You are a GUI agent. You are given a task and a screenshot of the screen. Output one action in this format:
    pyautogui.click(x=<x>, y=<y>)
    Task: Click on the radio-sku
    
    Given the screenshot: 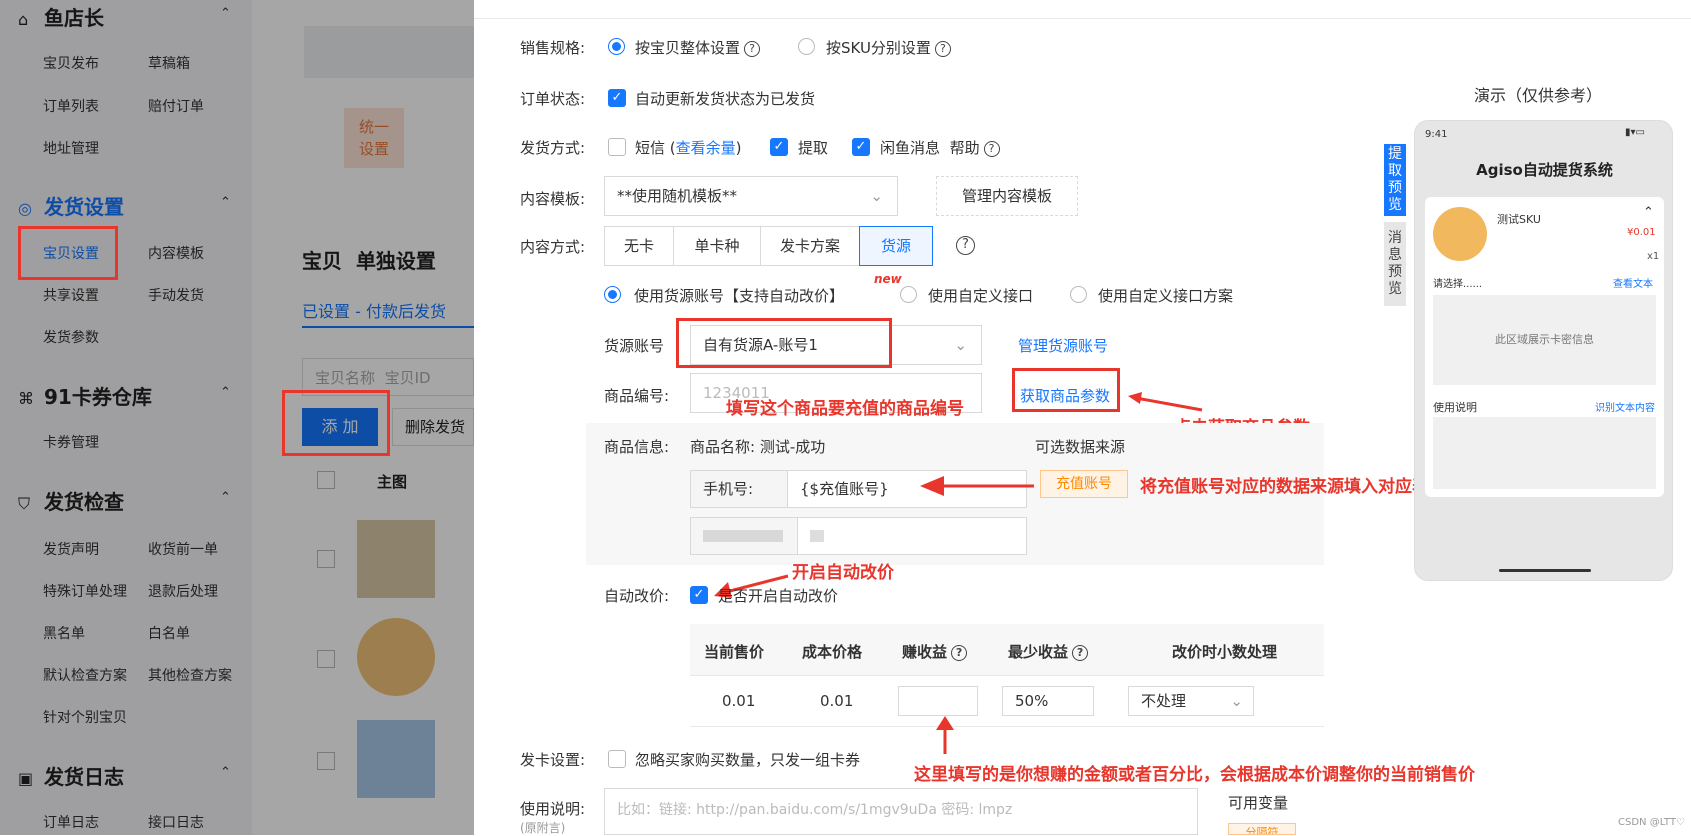 What is the action you would take?
    pyautogui.click(x=806, y=46)
    